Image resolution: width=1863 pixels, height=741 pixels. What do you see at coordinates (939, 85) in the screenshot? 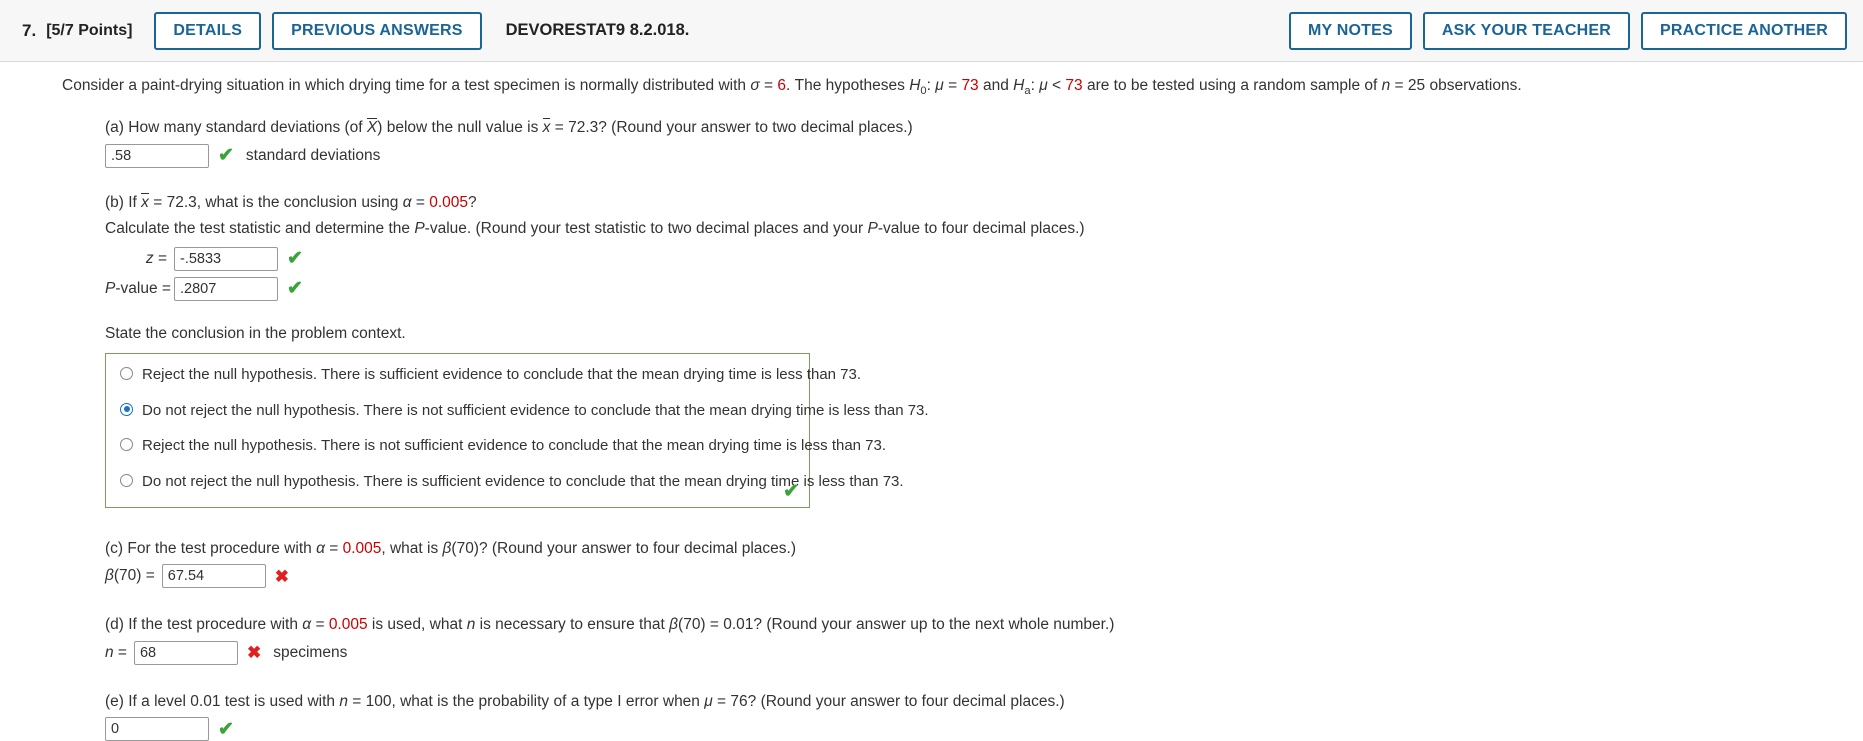
I see `mu-symbol: μ` at bounding box center [939, 85].